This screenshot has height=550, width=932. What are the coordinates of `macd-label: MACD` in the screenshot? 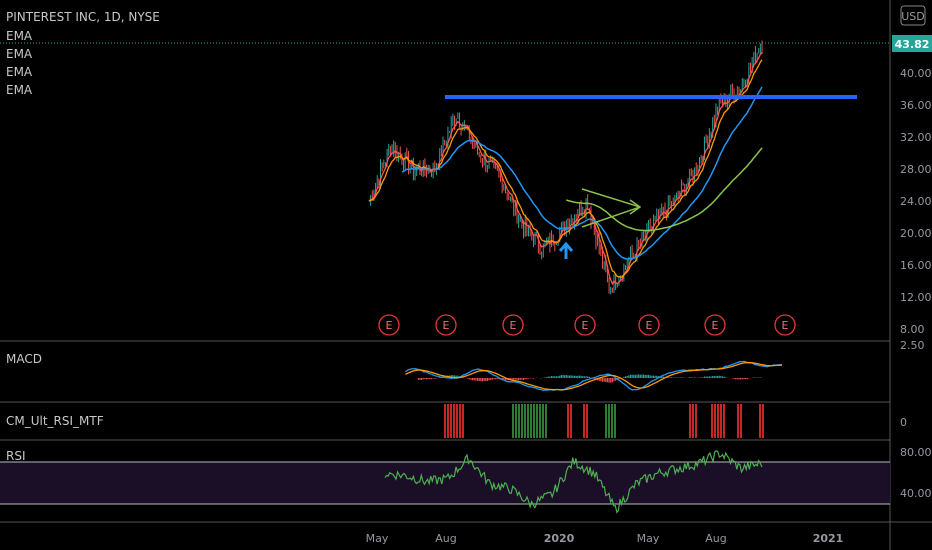 It's located at (24, 359).